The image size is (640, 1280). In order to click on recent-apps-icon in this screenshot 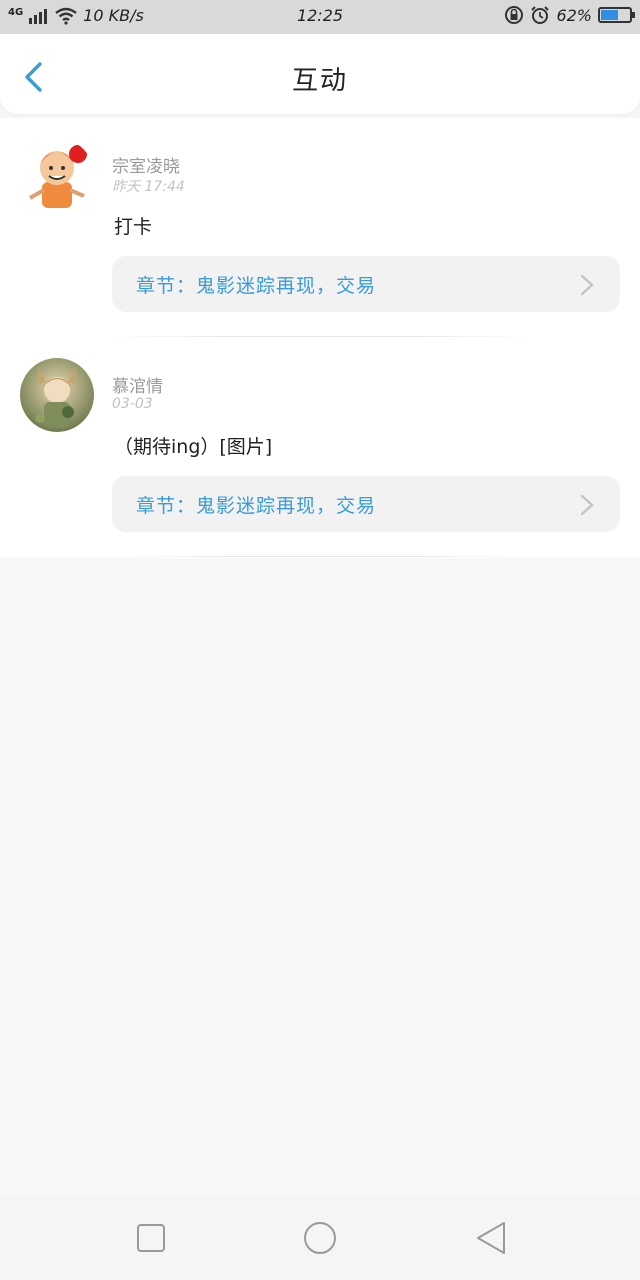, I will do `click(151, 1238)`.